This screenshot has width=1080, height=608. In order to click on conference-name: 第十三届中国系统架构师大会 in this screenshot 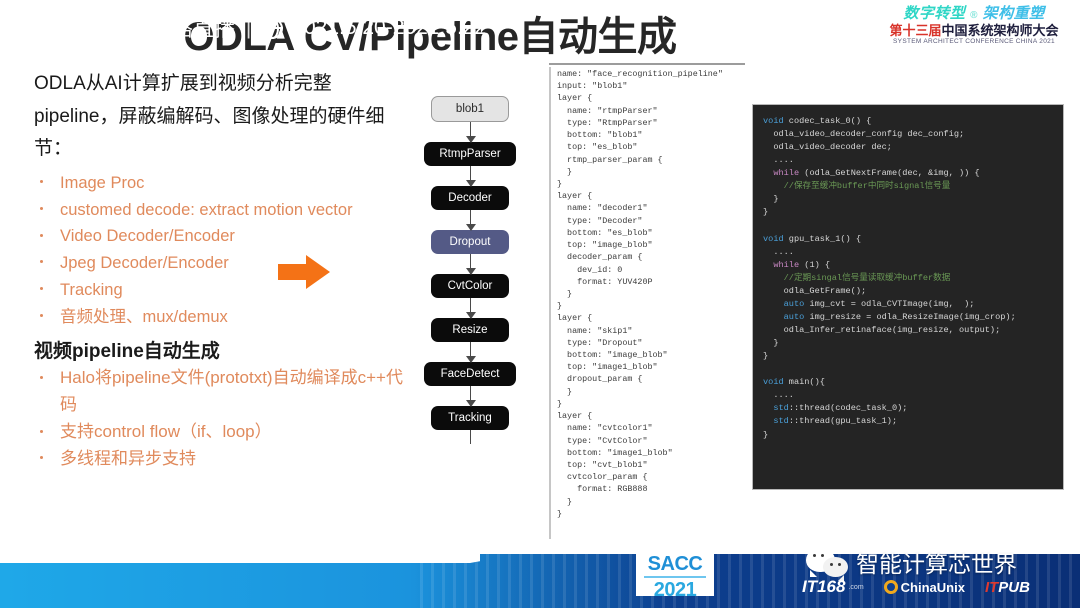, I will do `click(974, 30)`.